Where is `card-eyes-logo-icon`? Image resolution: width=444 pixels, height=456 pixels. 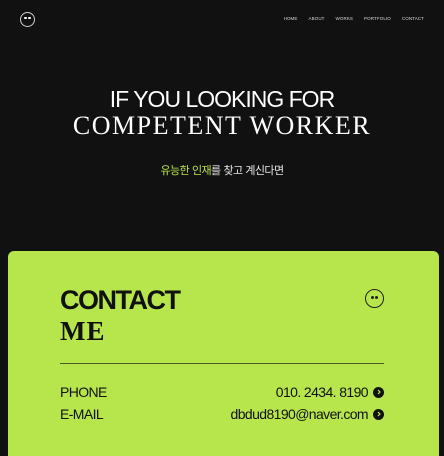
card-eyes-logo-icon is located at coordinates (374, 298).